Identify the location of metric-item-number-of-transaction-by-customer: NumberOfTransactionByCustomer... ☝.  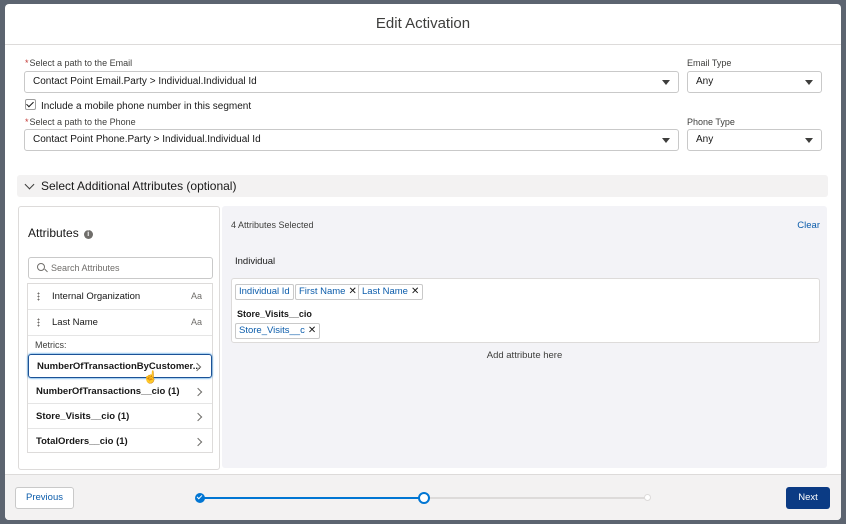
(120, 369).